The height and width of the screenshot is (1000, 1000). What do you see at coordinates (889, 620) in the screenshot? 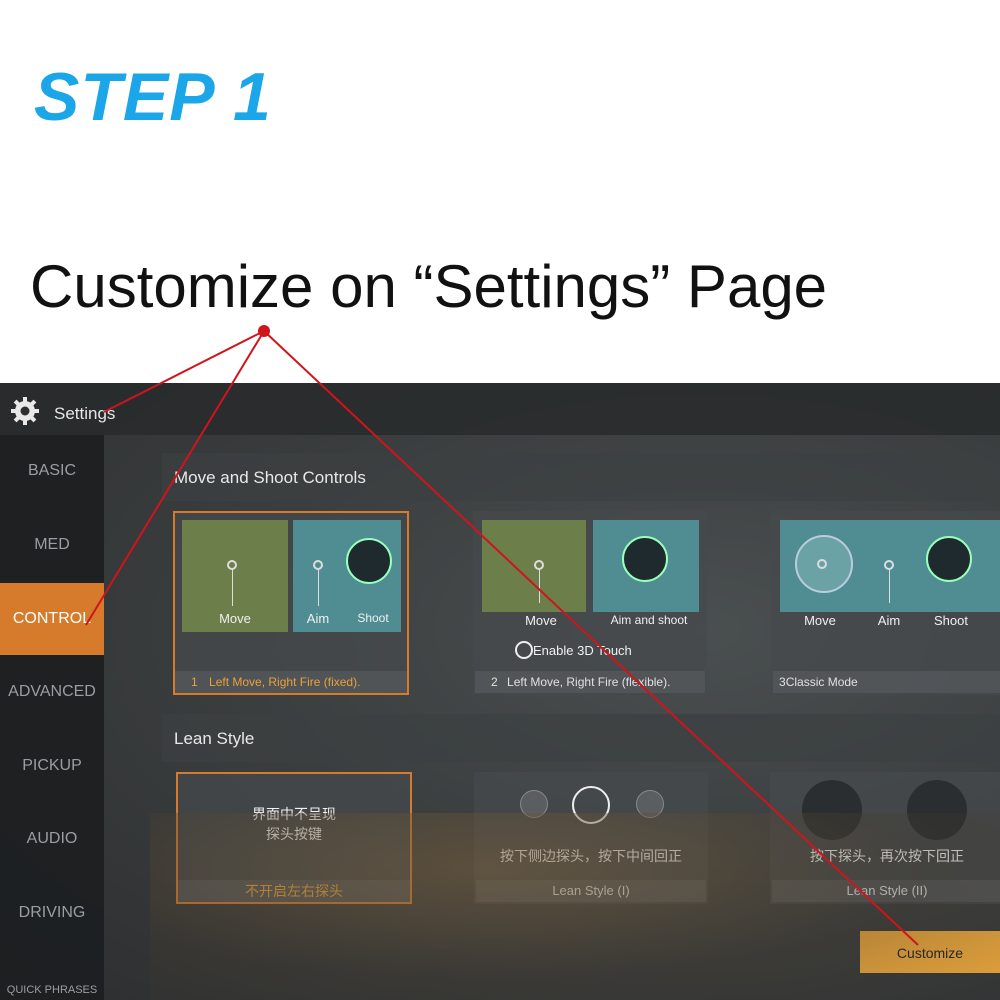
I see `mode-3-aim-label: Aim` at bounding box center [889, 620].